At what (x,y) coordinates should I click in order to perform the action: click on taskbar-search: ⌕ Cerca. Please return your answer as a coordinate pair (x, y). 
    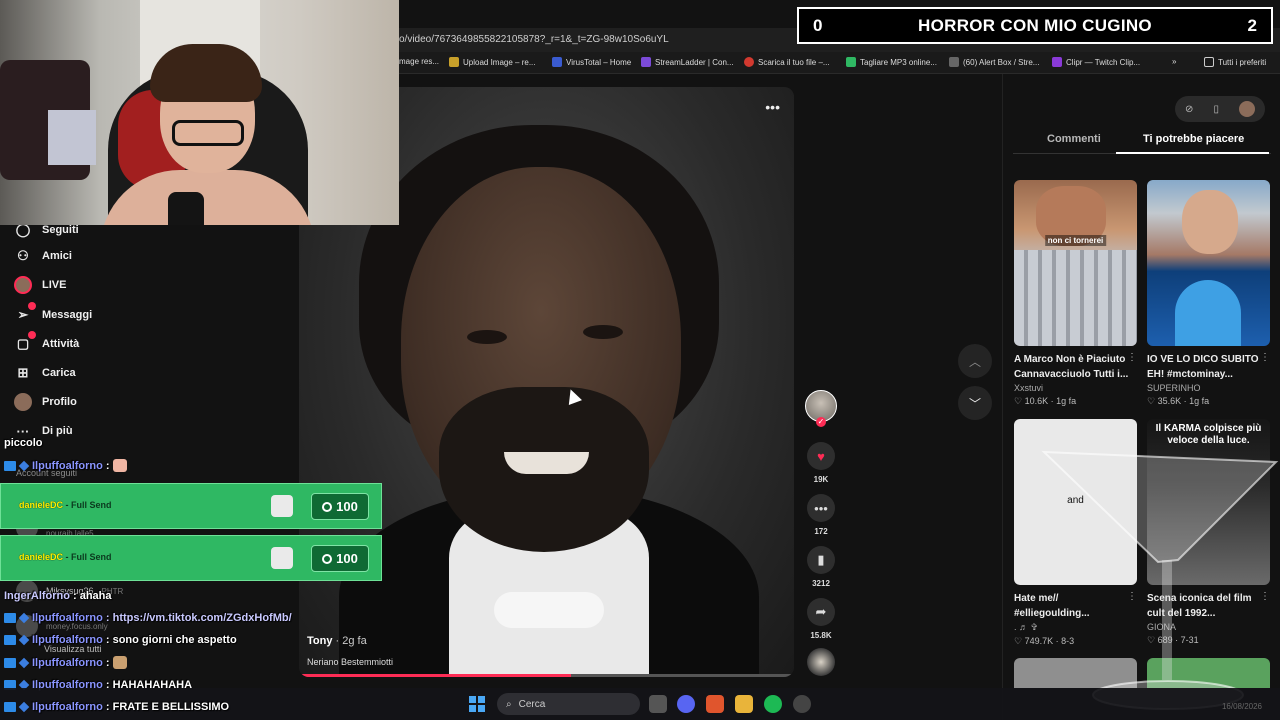
    Looking at the image, I should click on (568, 704).